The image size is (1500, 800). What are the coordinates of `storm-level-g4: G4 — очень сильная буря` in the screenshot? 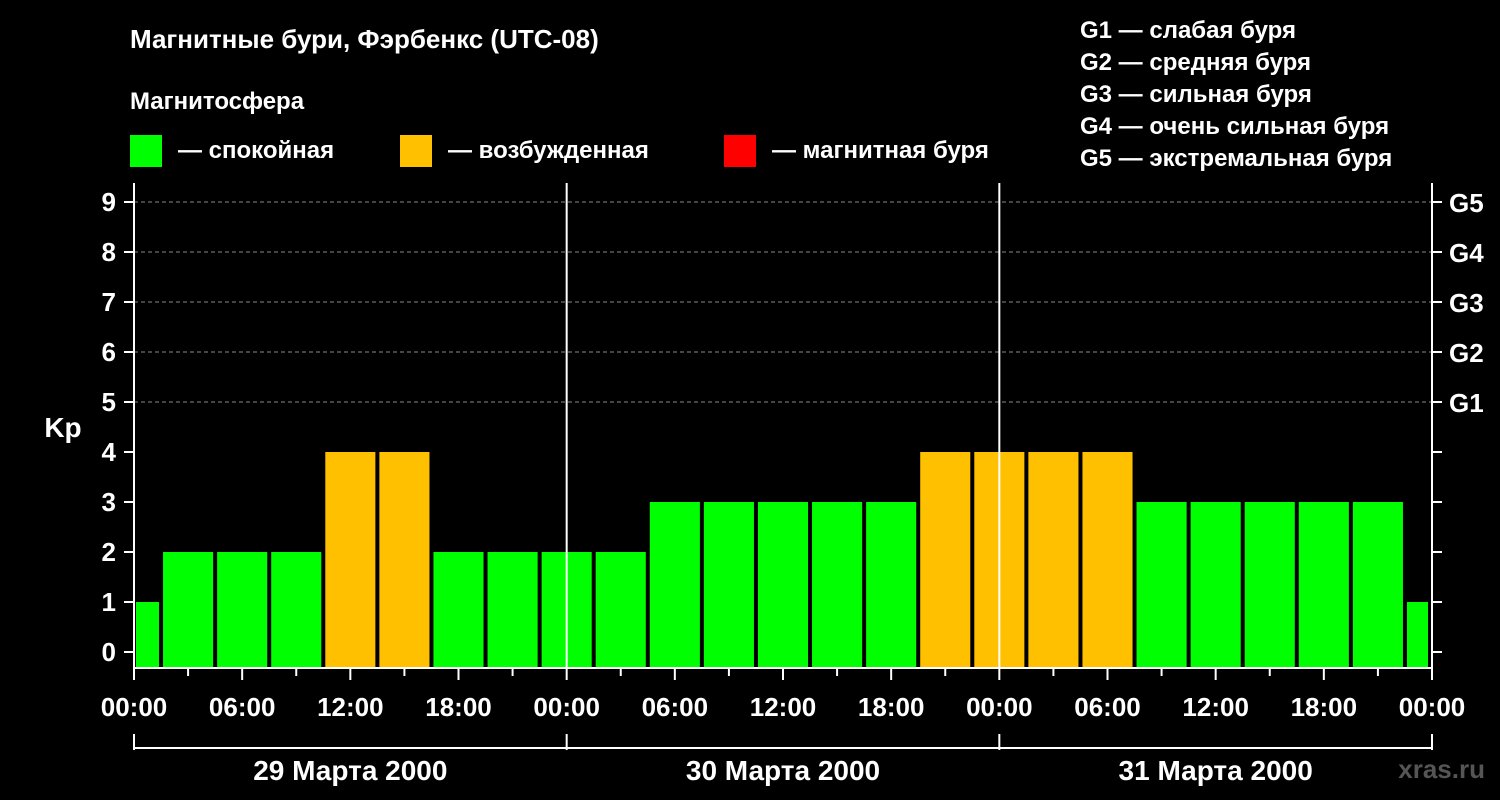 It's located at (1234, 126).